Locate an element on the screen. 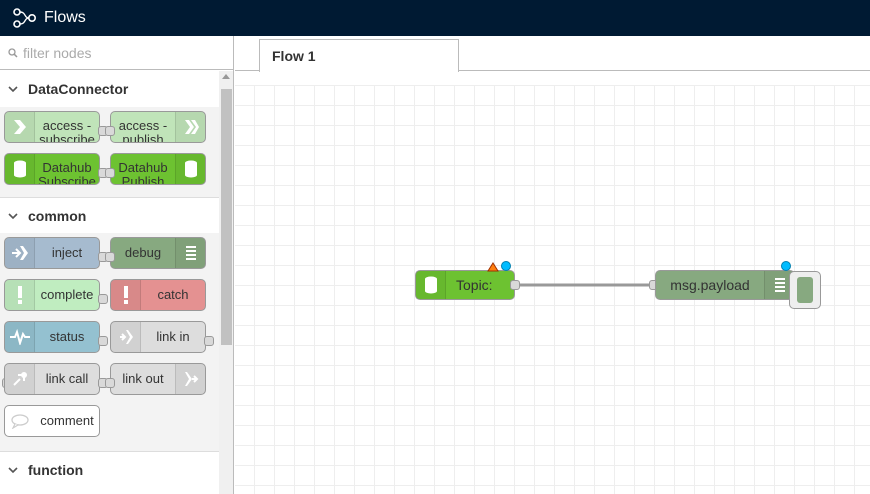 This screenshot has width=870, height=494. link-call-icon is located at coordinates (20, 379).